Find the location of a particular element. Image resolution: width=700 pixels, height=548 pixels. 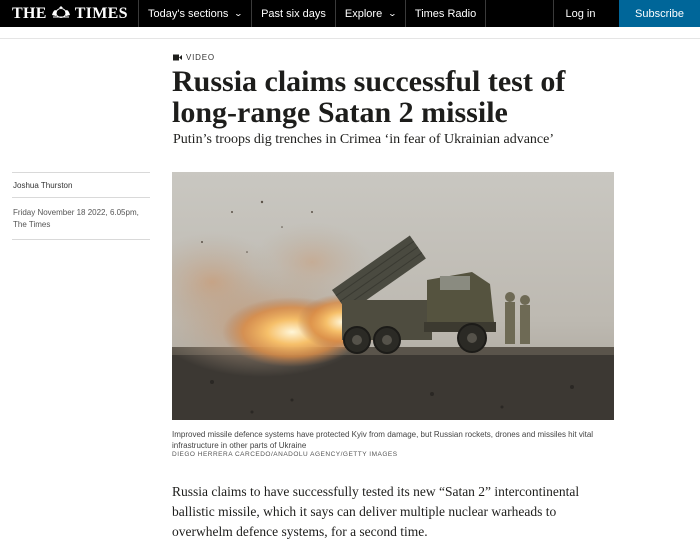

nav-todays-sections-label: Today's sections is located at coordinates (188, 13).